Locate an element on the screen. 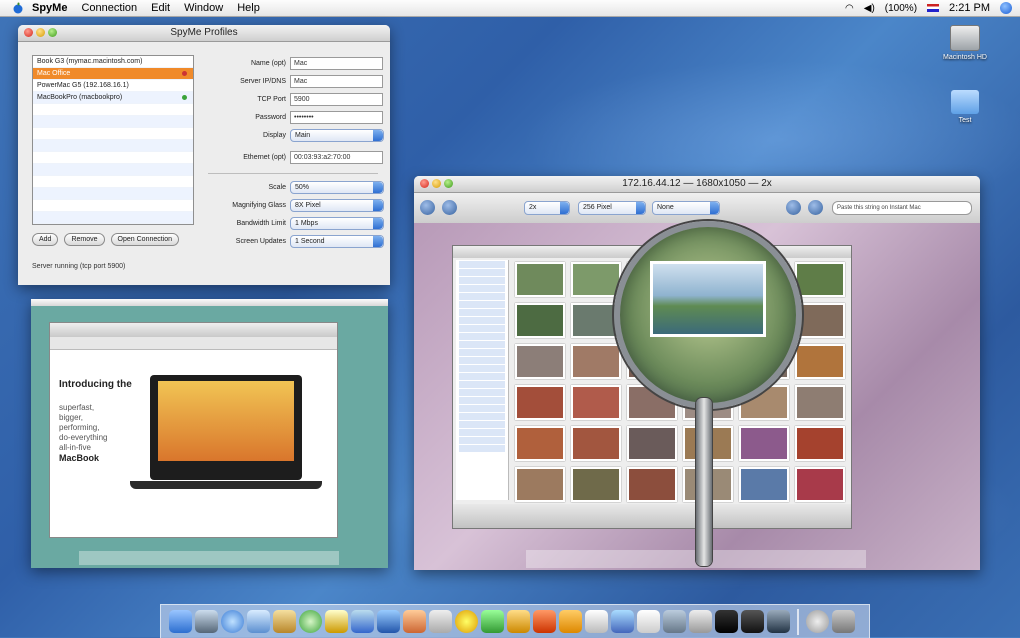  itunes-icon is located at coordinates (310, 621).